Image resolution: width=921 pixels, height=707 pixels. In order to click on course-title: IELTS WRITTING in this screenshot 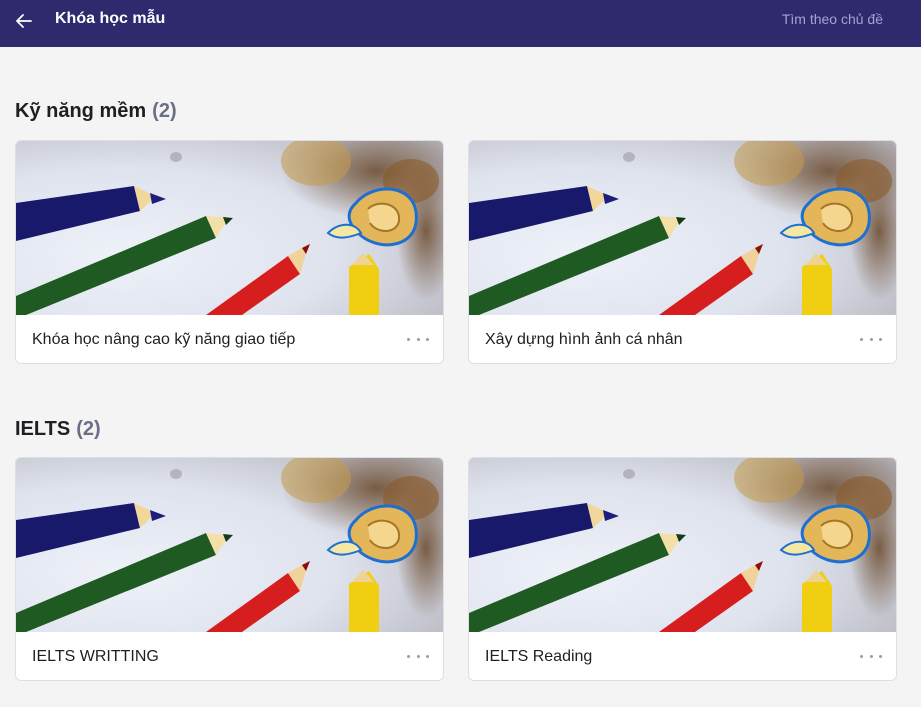, I will do `click(95, 656)`.